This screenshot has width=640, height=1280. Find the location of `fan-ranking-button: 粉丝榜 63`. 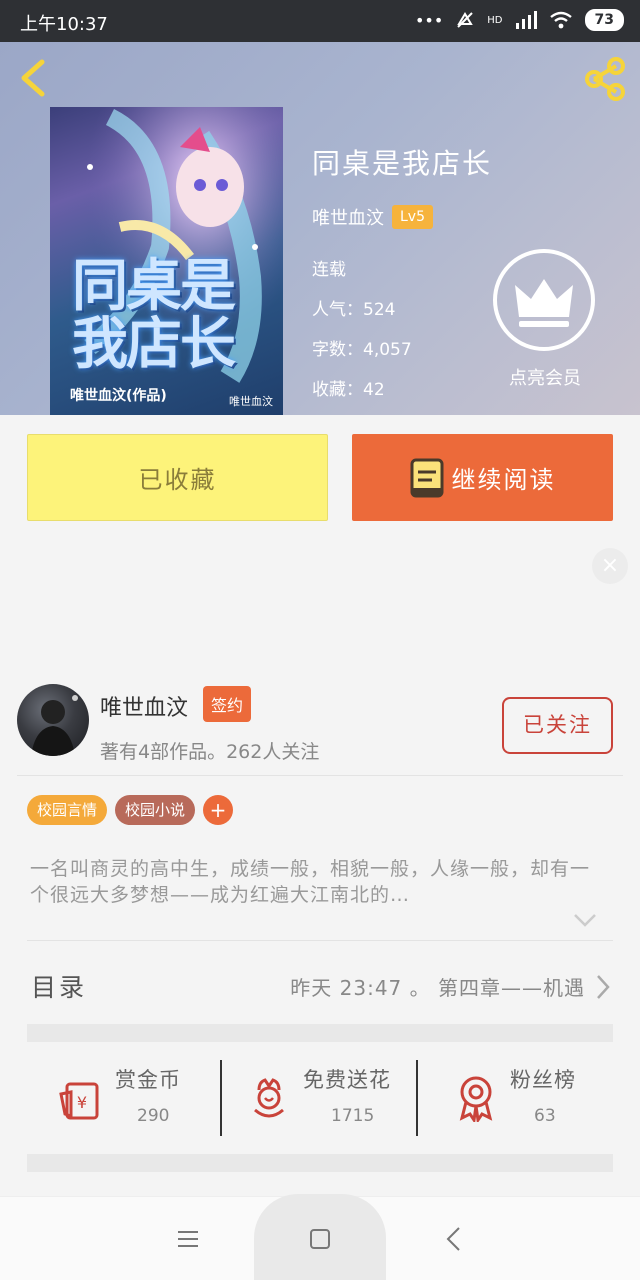

fan-ranking-button: 粉丝榜 63 is located at coordinates (527, 1098).